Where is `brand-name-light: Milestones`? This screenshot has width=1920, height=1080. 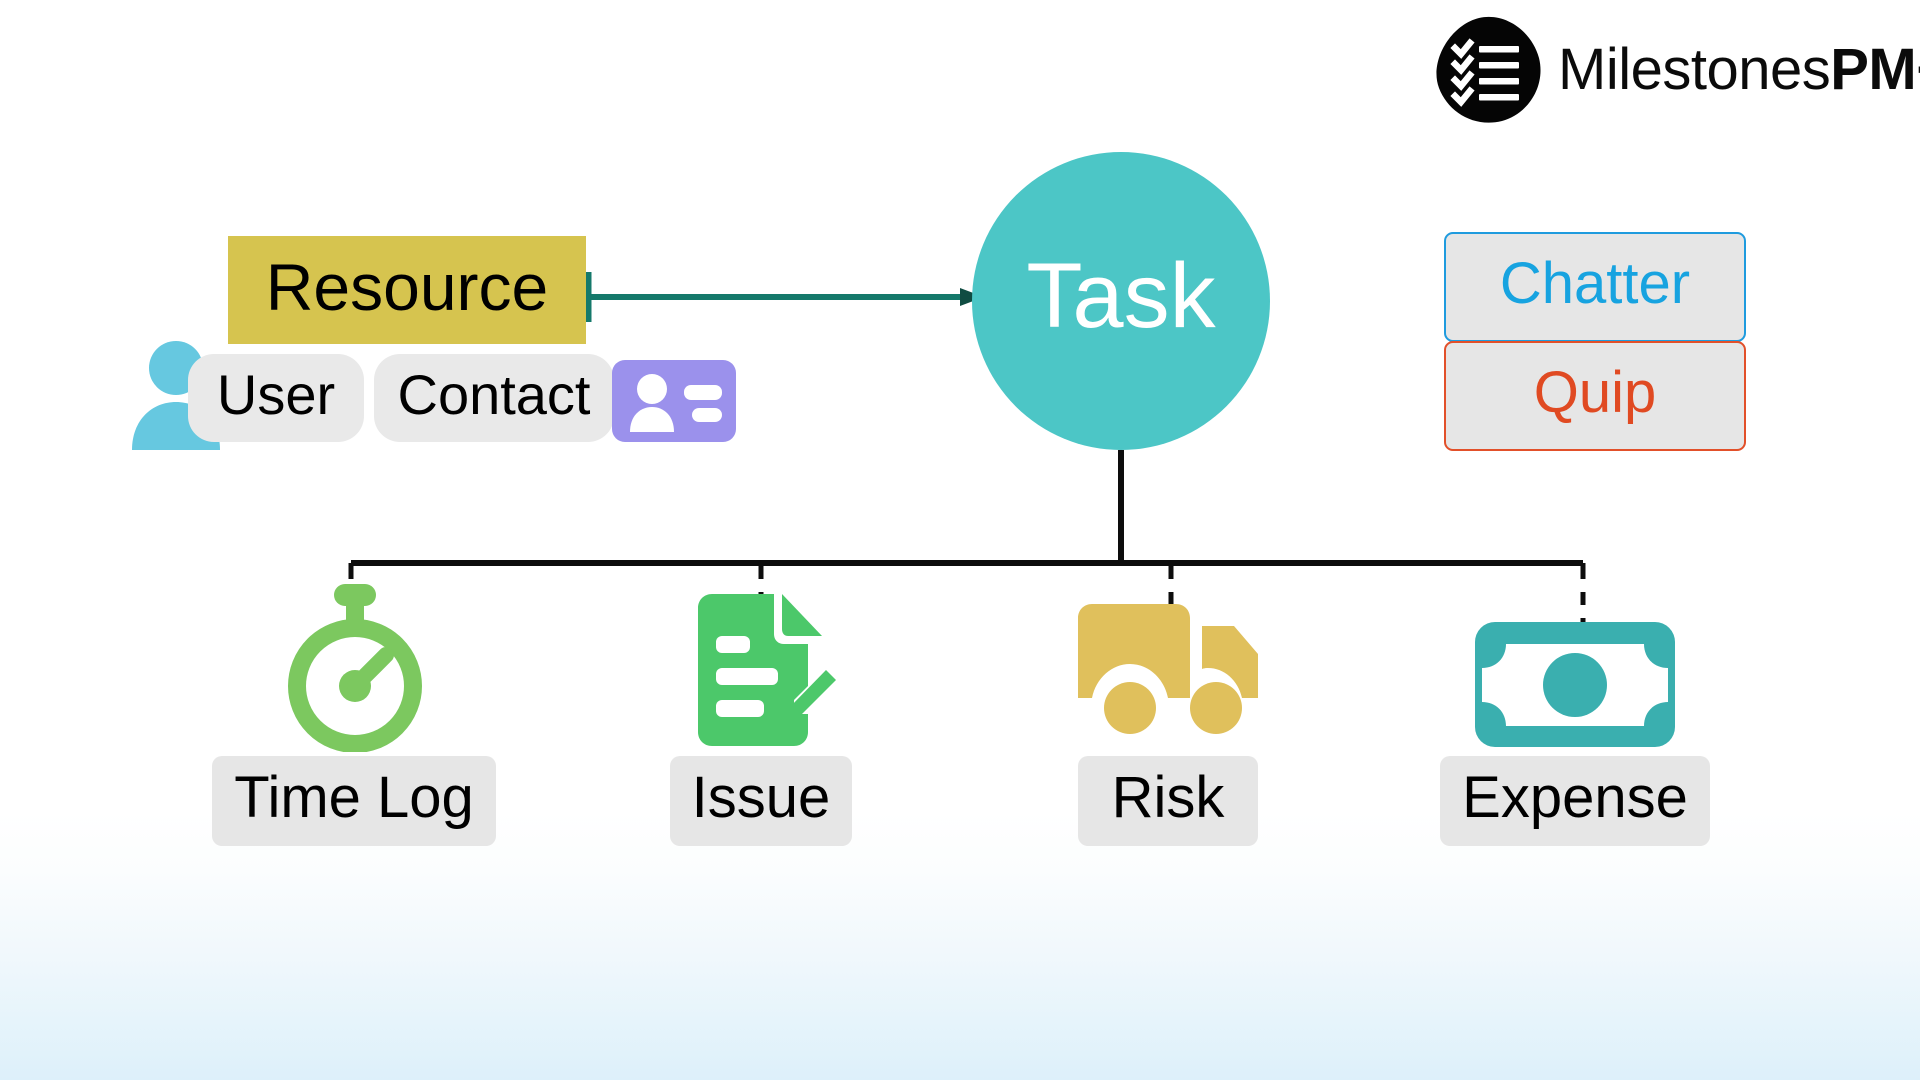
brand-name-light: Milestones is located at coordinates (1694, 69).